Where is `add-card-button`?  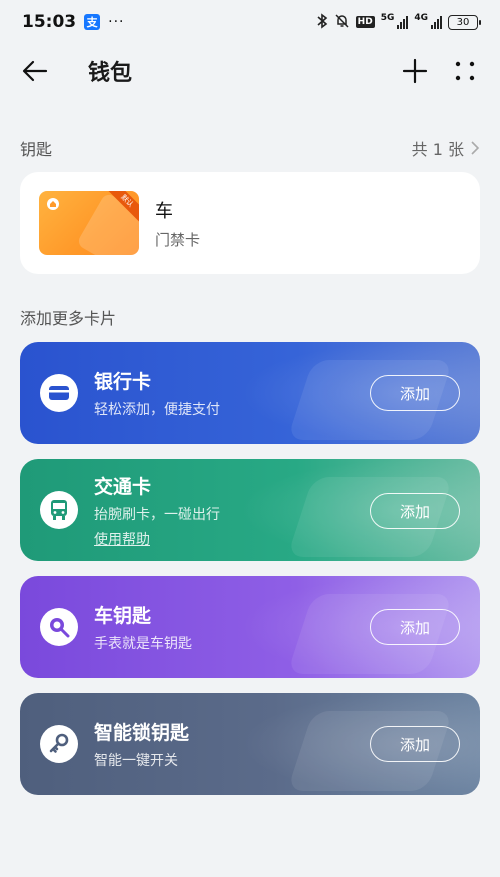 add-card-button is located at coordinates (415, 71).